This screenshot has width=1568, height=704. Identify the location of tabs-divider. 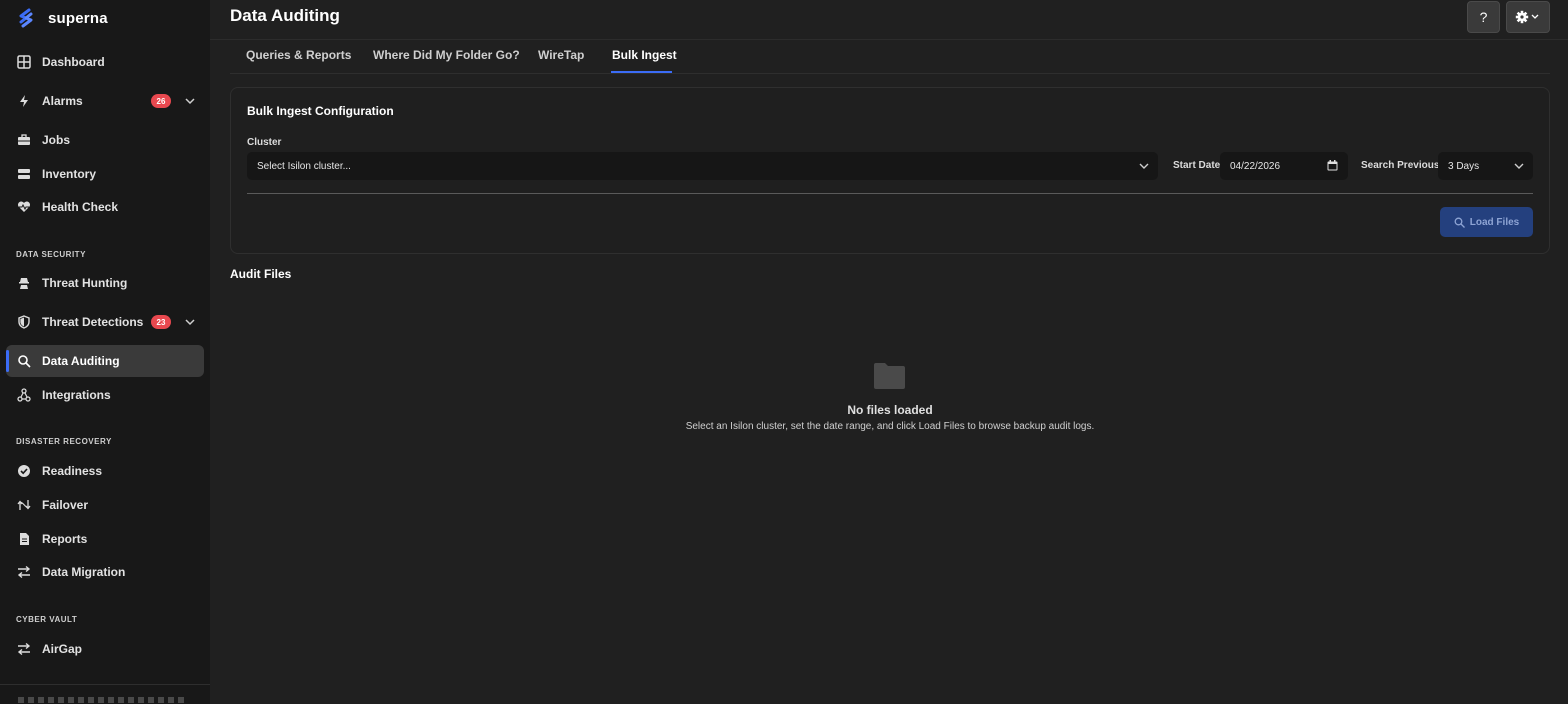
(890, 73).